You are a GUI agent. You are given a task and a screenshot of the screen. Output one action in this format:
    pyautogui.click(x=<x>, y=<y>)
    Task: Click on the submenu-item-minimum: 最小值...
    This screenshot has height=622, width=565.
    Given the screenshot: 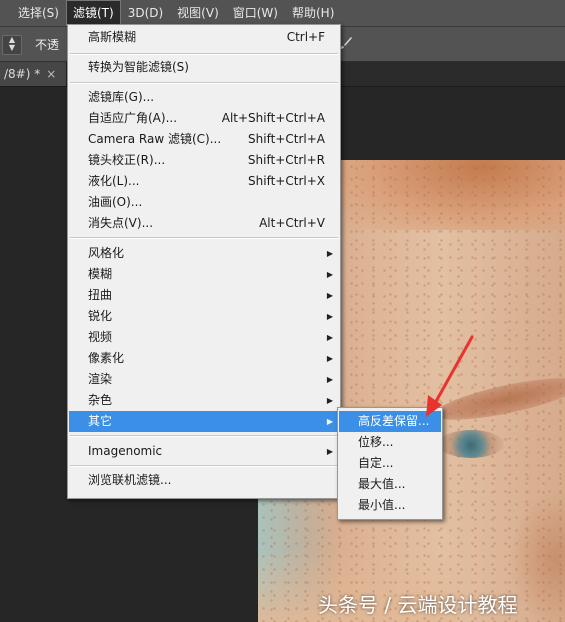 What is the action you would take?
    pyautogui.click(x=390, y=505)
    